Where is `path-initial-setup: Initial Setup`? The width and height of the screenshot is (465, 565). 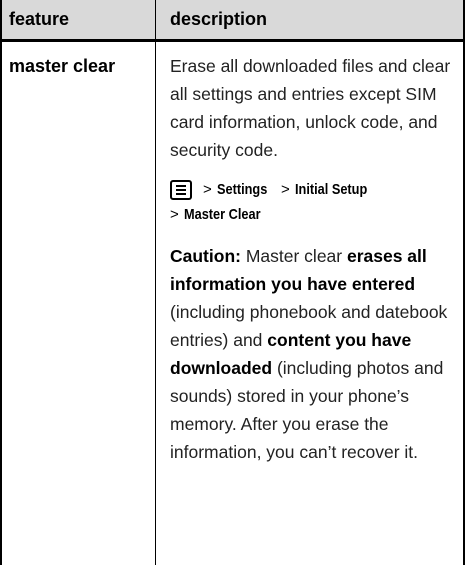 path-initial-setup: Initial Setup is located at coordinates (330, 189).